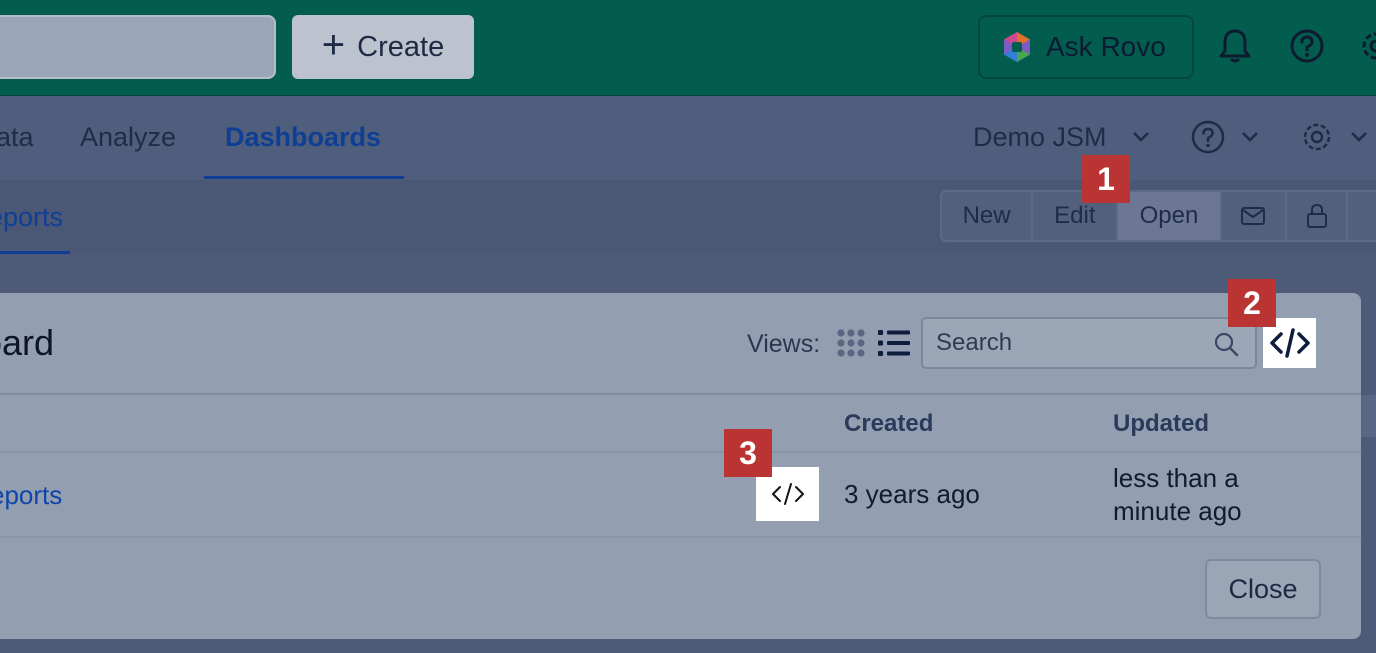 This screenshot has height=653, width=1376. Describe the element at coordinates (1176, 478) in the screenshot. I see `updated-cell-line-1: less than a` at that location.